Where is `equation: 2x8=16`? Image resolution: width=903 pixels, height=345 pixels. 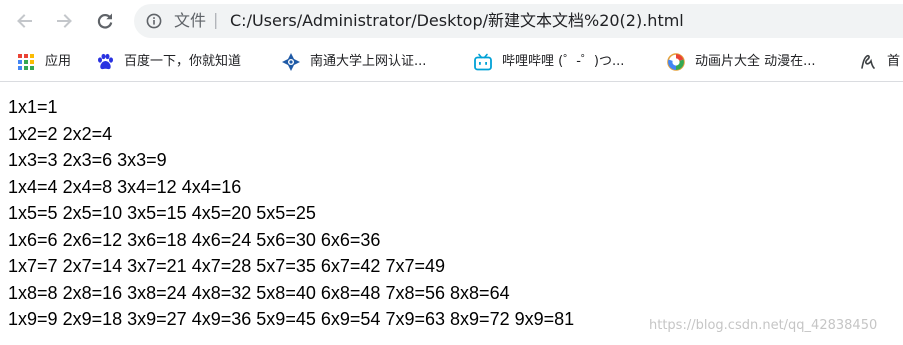
equation: 2x8=16 is located at coordinates (92, 292).